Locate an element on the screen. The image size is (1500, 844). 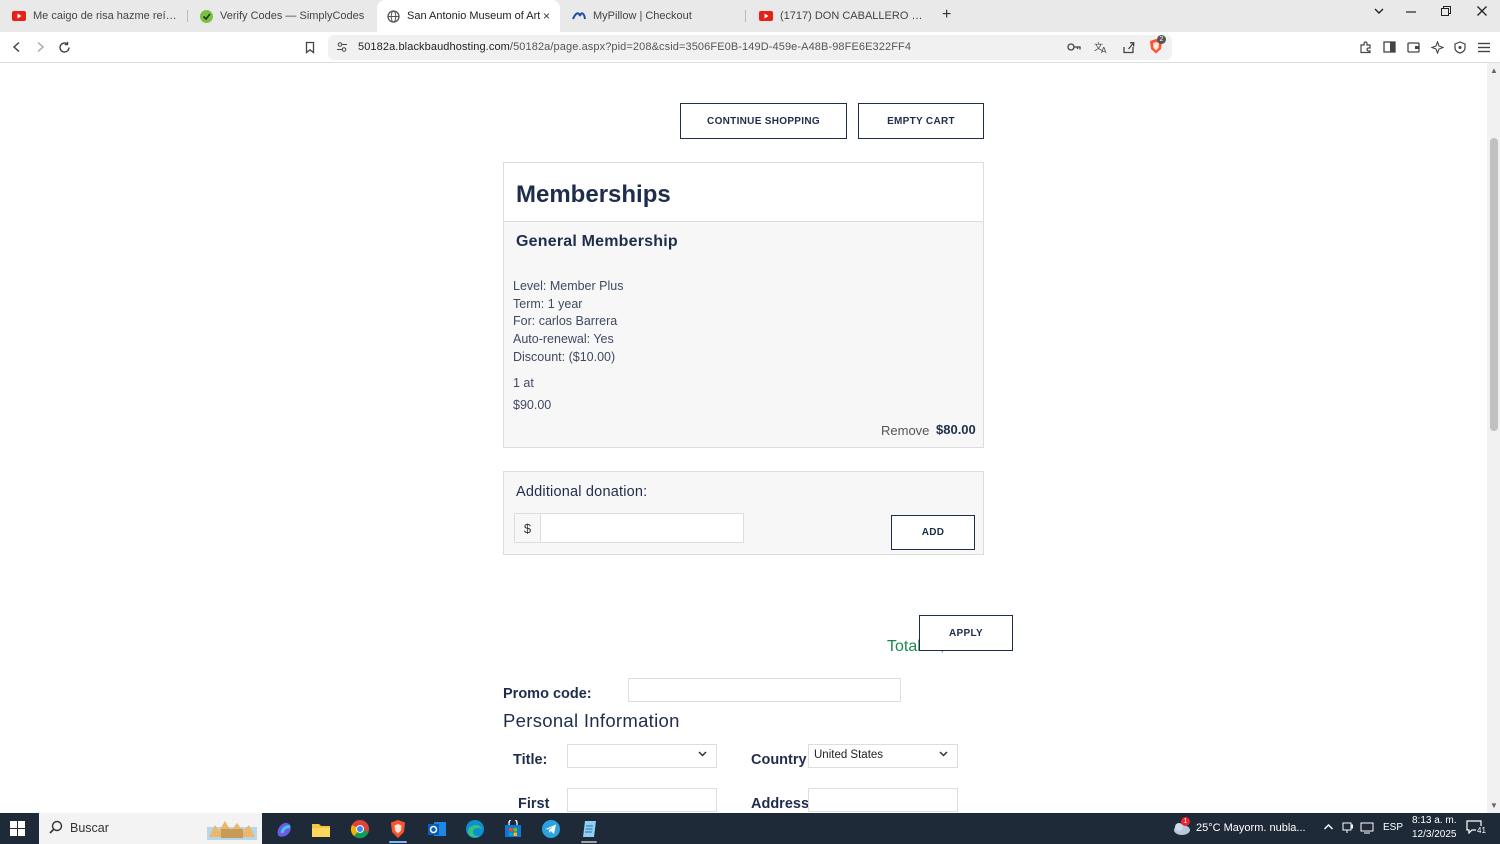
vpn-shield-icon is located at coordinates (1460, 47).